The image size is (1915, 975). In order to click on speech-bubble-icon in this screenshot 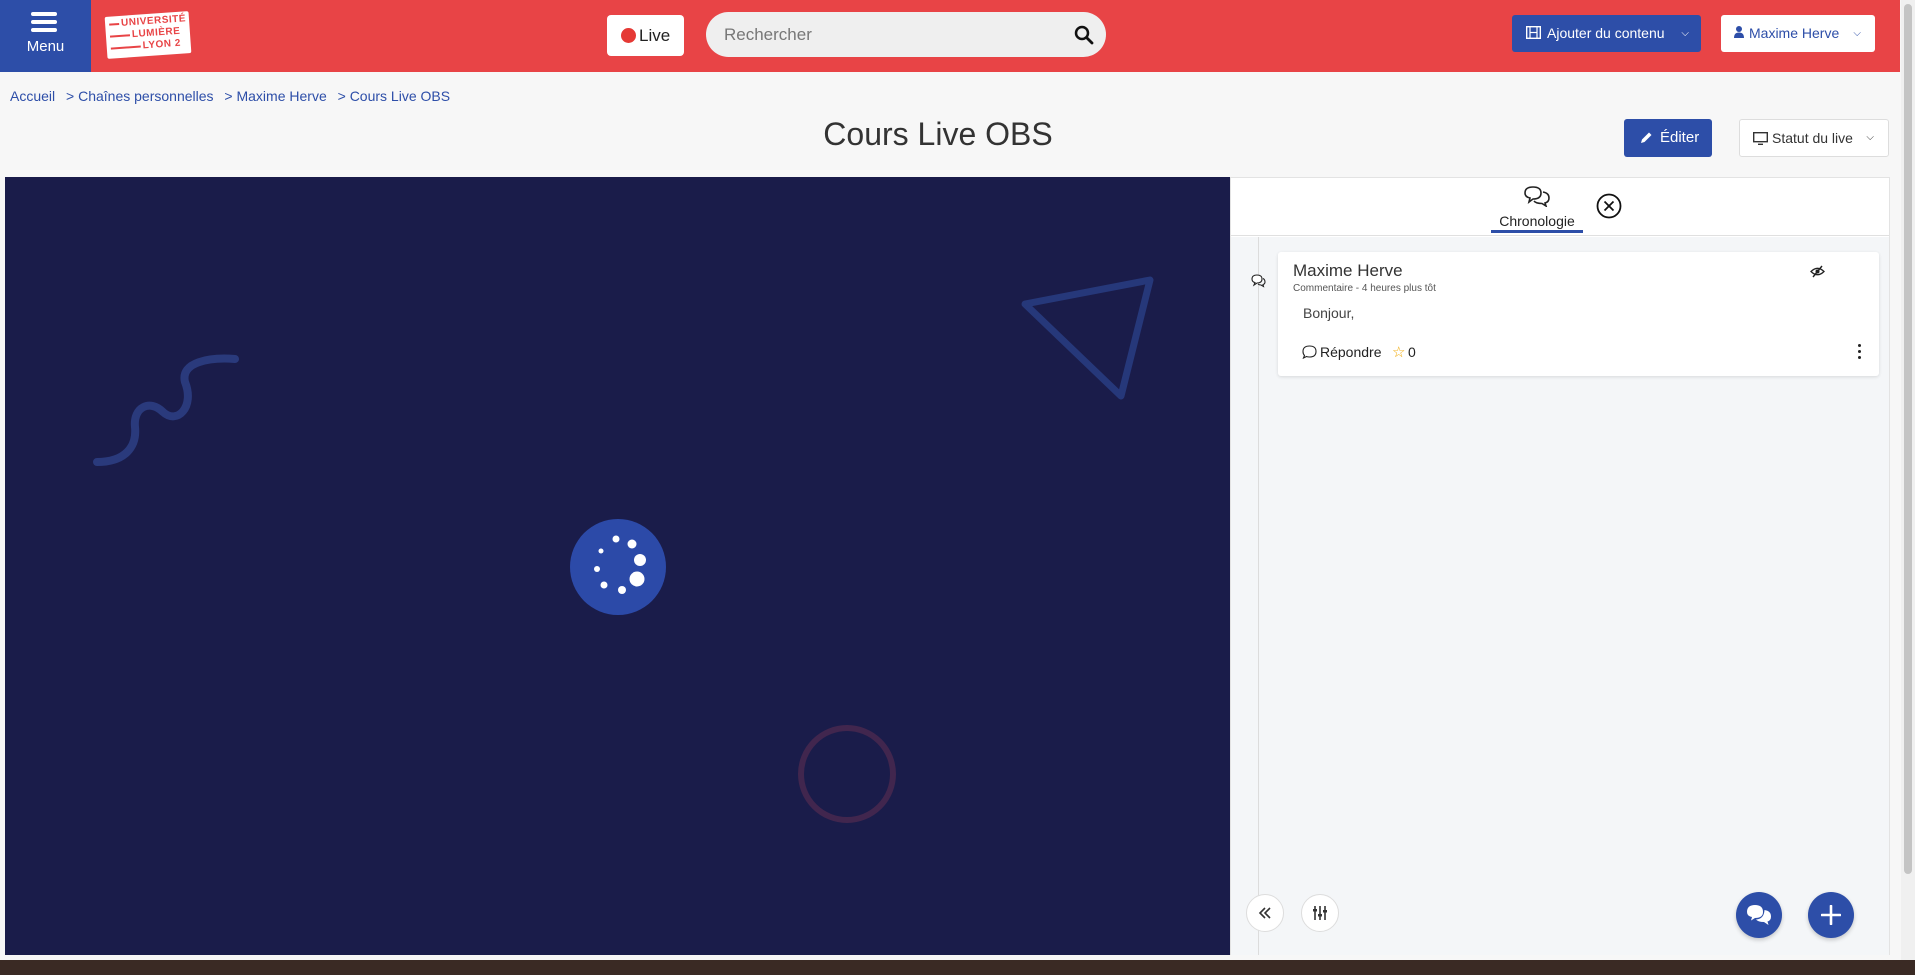, I will do `click(1309, 352)`.